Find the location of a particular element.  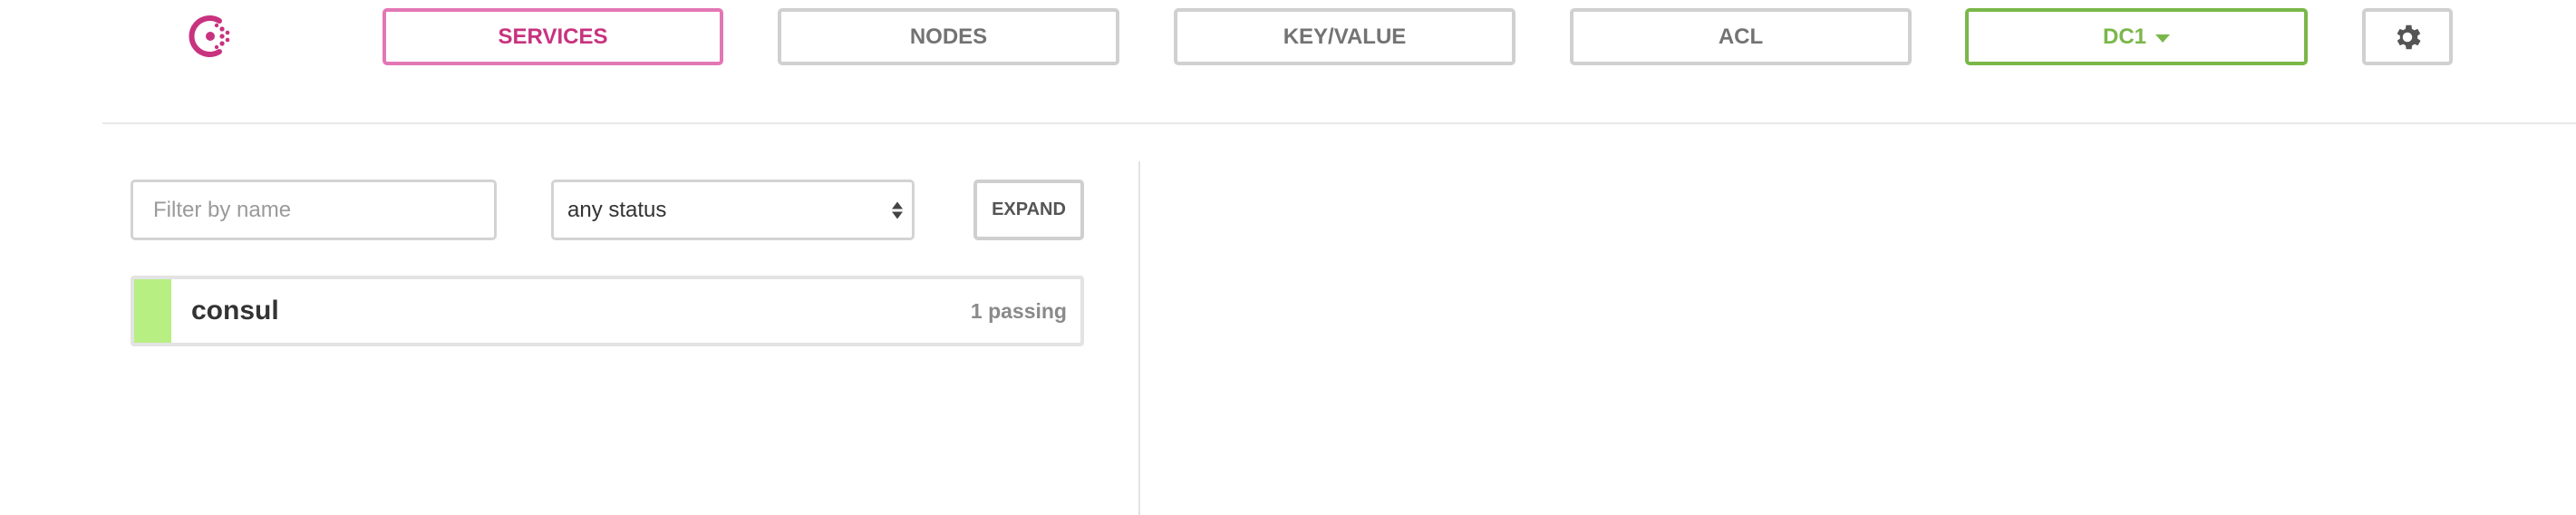

header-divider is located at coordinates (1339, 123).